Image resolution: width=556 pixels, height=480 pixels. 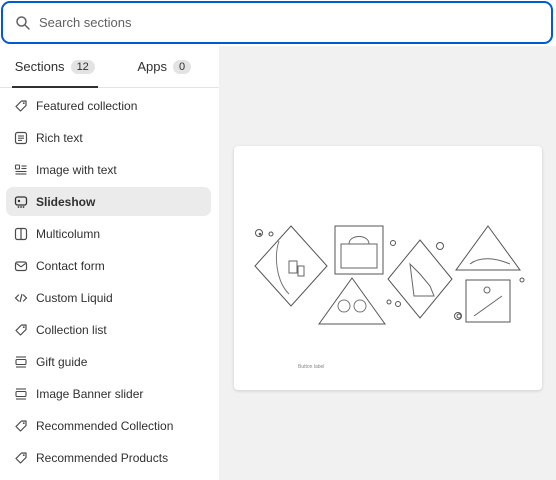 I want to click on section-item-label: Multicolumn, so click(x=68, y=233).